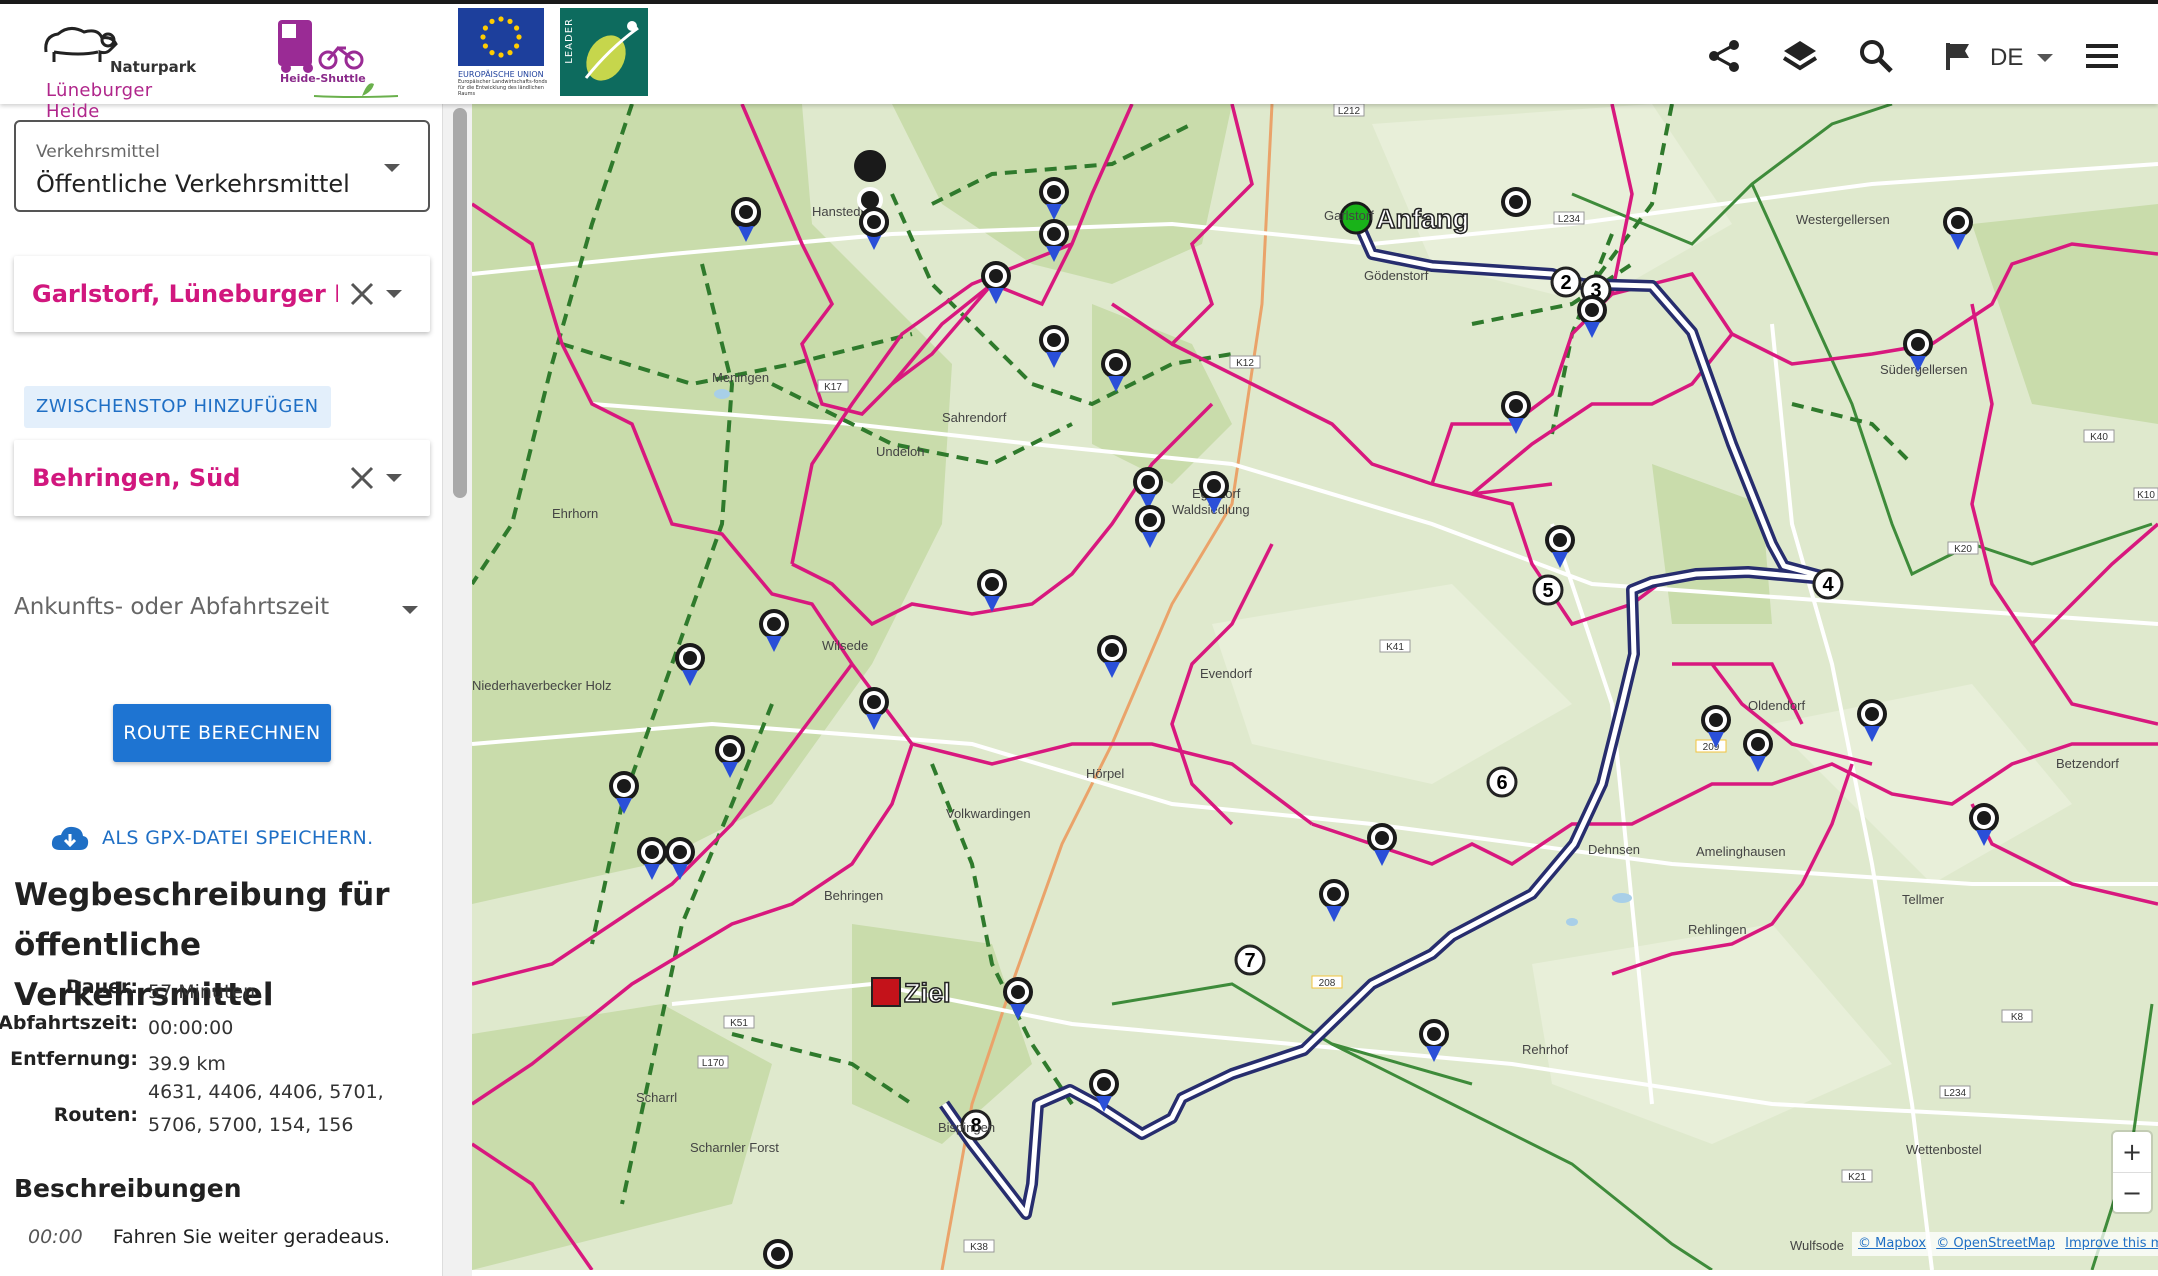 The image size is (2158, 1276). I want to click on heide-shuttle-logo: Heide-Shuttle, so click(337, 57).